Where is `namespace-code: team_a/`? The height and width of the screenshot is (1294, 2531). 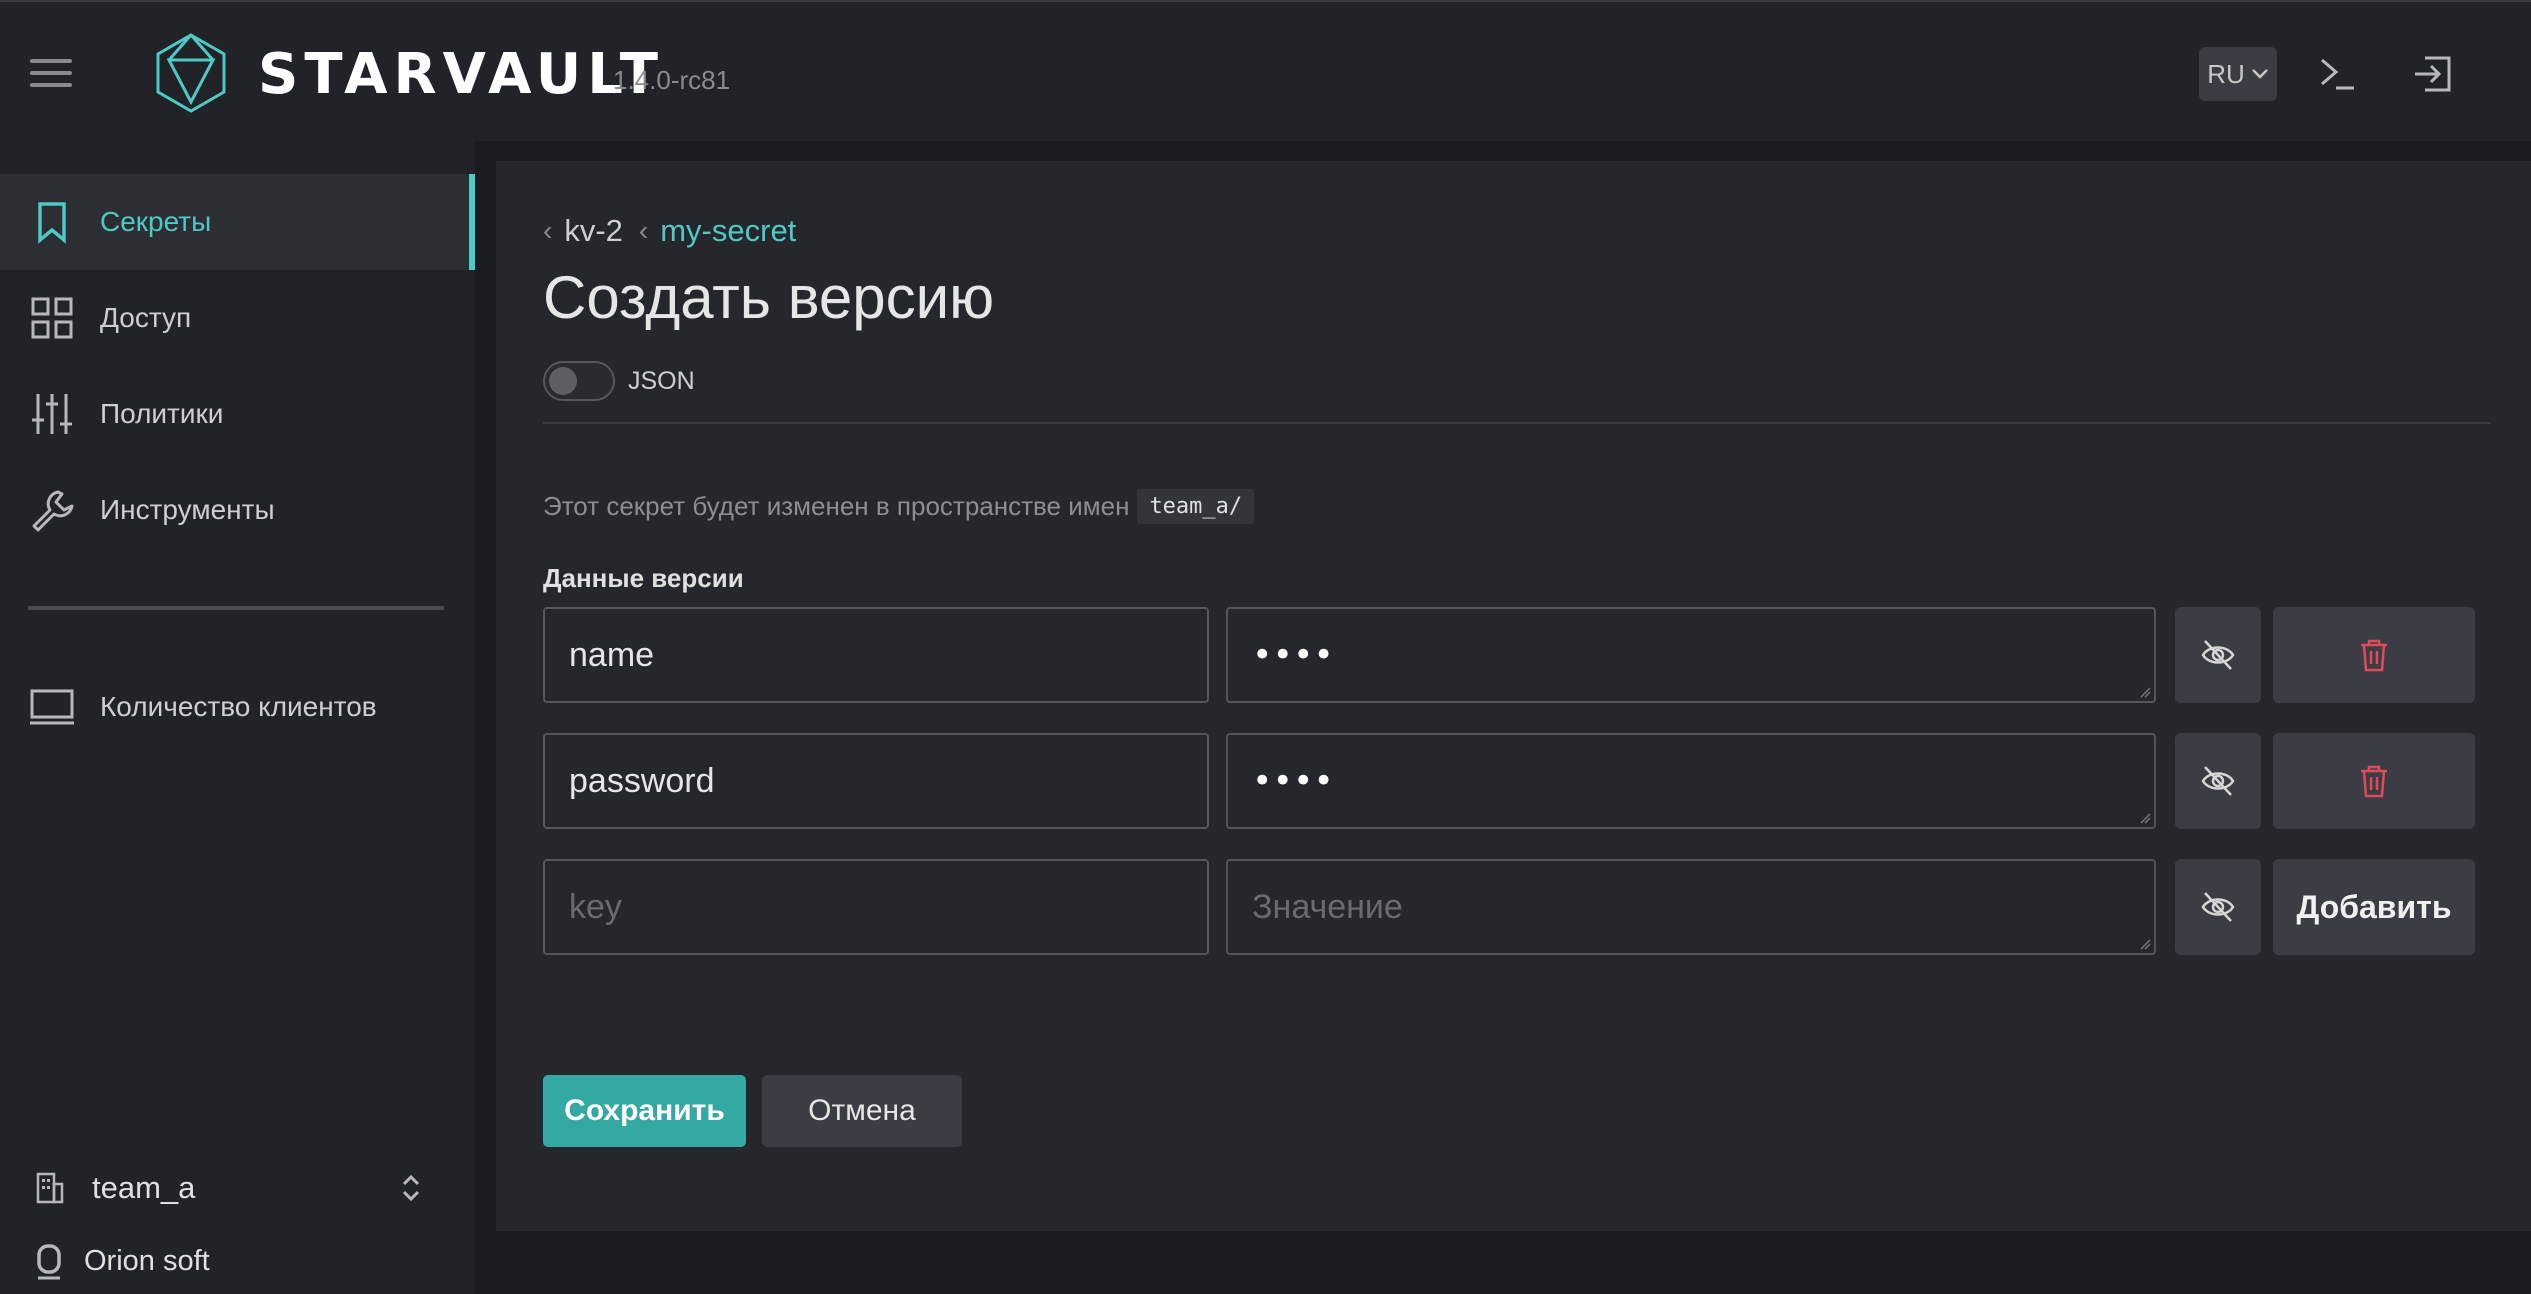 namespace-code: team_a/ is located at coordinates (1196, 506).